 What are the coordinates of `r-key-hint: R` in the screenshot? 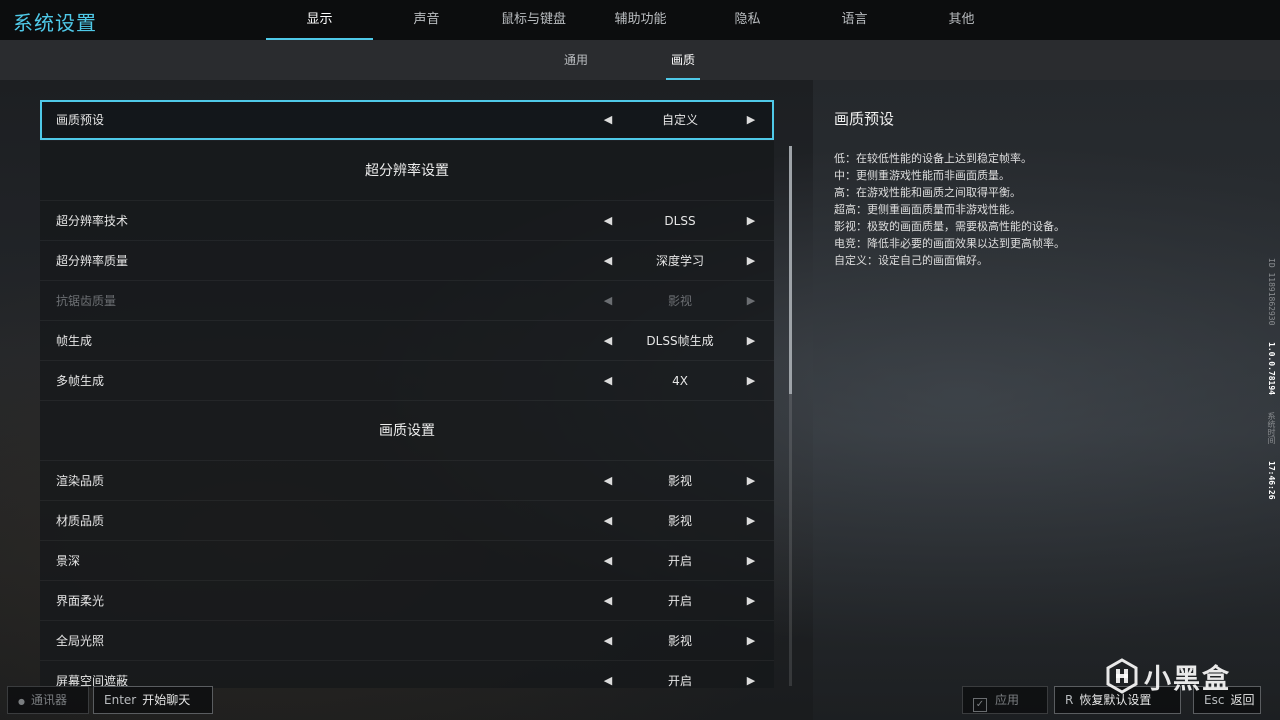 It's located at (1069, 700).